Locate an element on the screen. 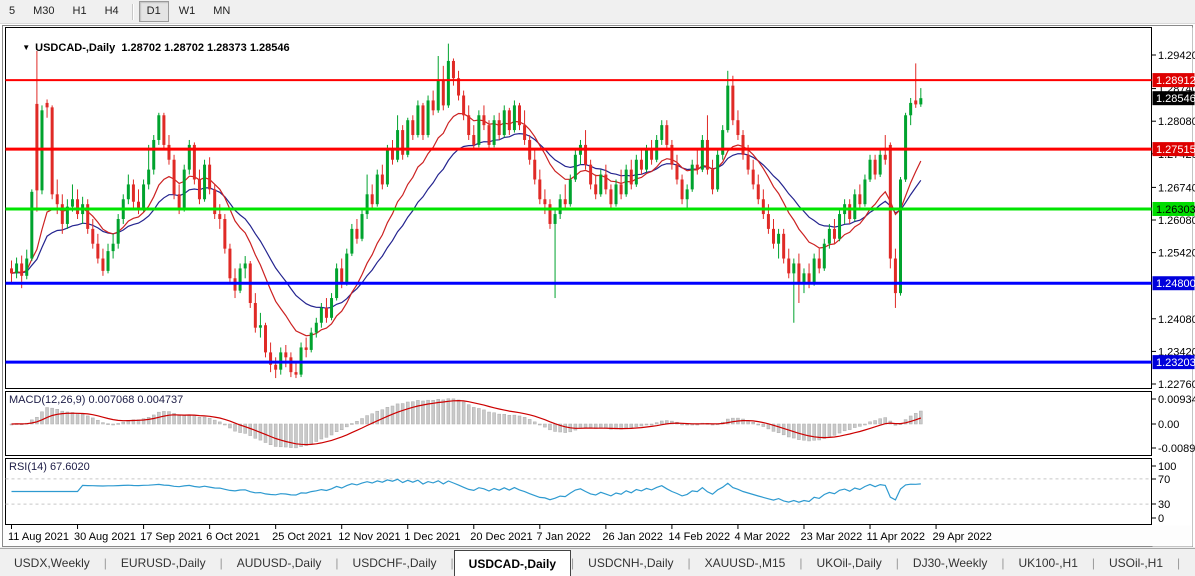 The height and width of the screenshot is (576, 1195). timeframe-button-d1: D1 is located at coordinates (153, 11).